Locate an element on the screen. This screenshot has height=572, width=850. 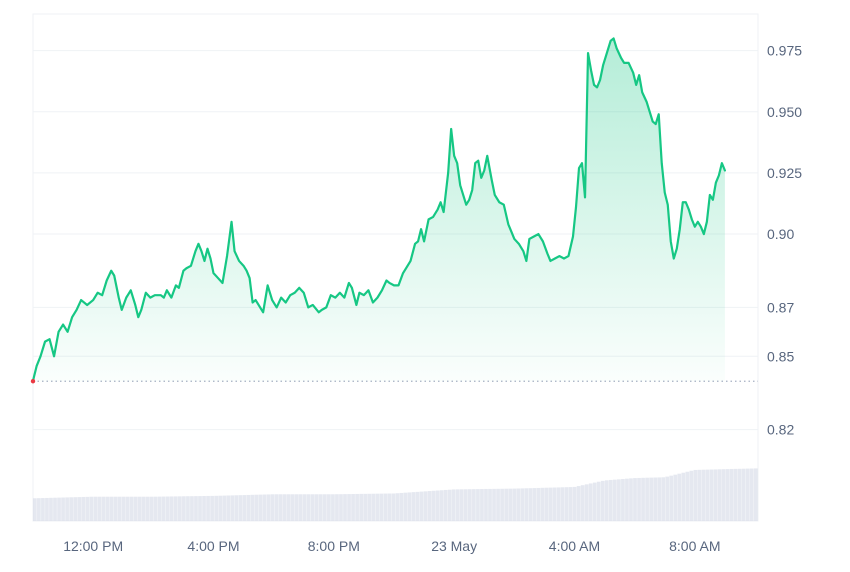
y-tick-label: 0.82 is located at coordinates (780, 430).